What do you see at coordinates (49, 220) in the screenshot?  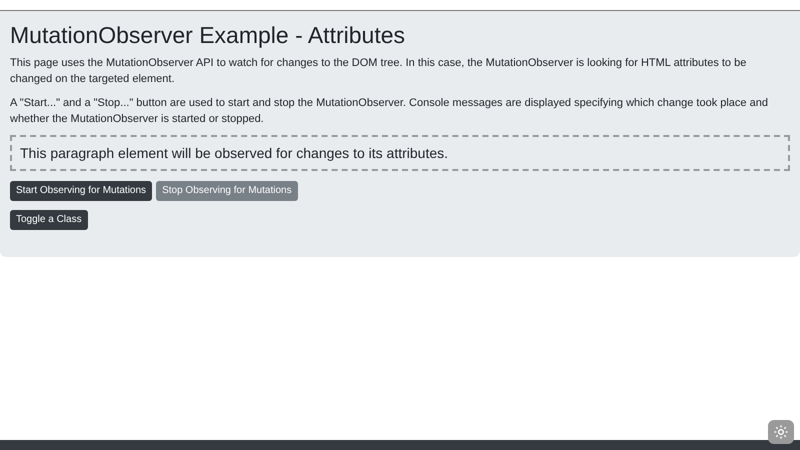 I see `action-button: Toggle a Class` at bounding box center [49, 220].